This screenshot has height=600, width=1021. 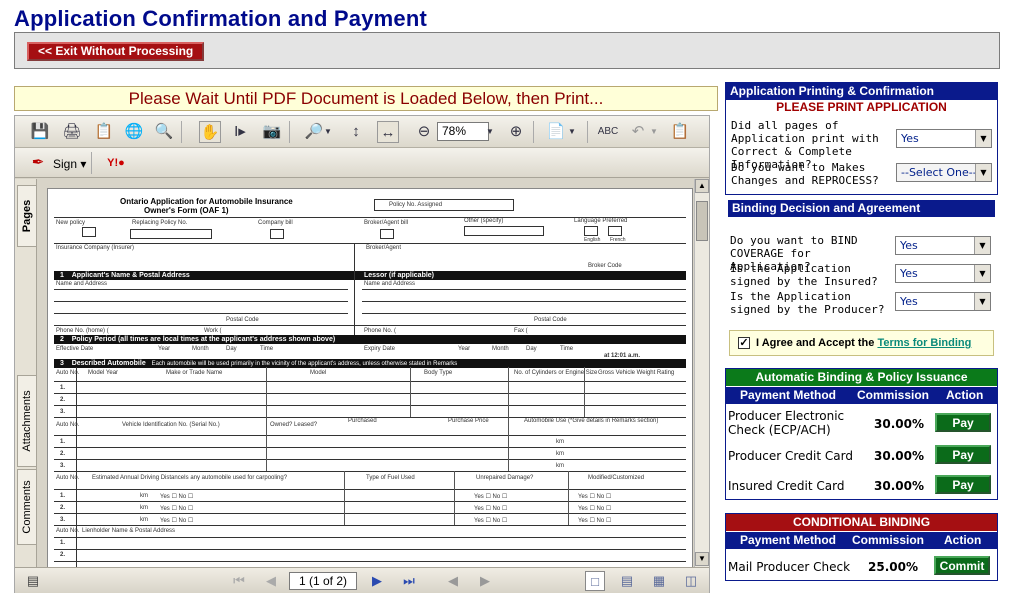 What do you see at coordinates (556, 132) in the screenshot?
I see `rotate-icon: 📄` at bounding box center [556, 132].